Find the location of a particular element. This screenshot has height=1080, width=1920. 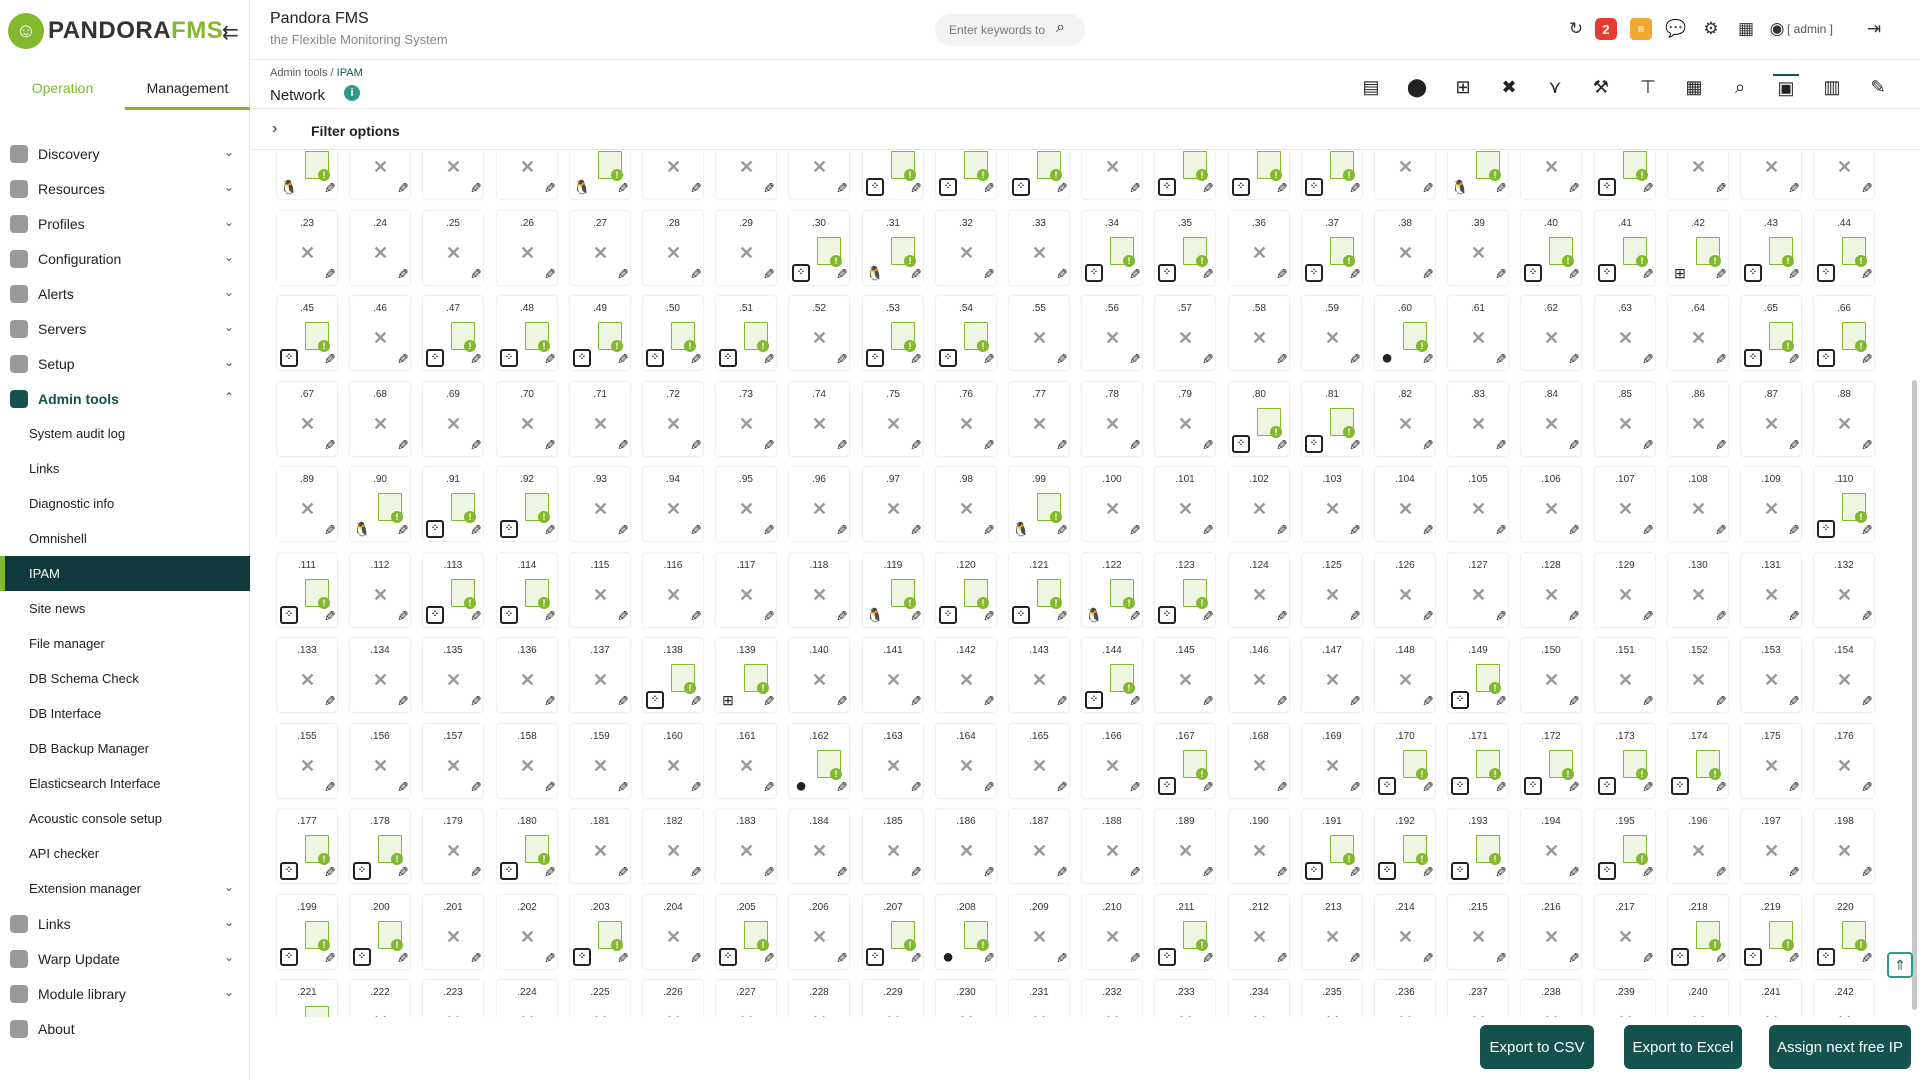

ip-cell: .155 ✕ ✎ is located at coordinates (307, 761).